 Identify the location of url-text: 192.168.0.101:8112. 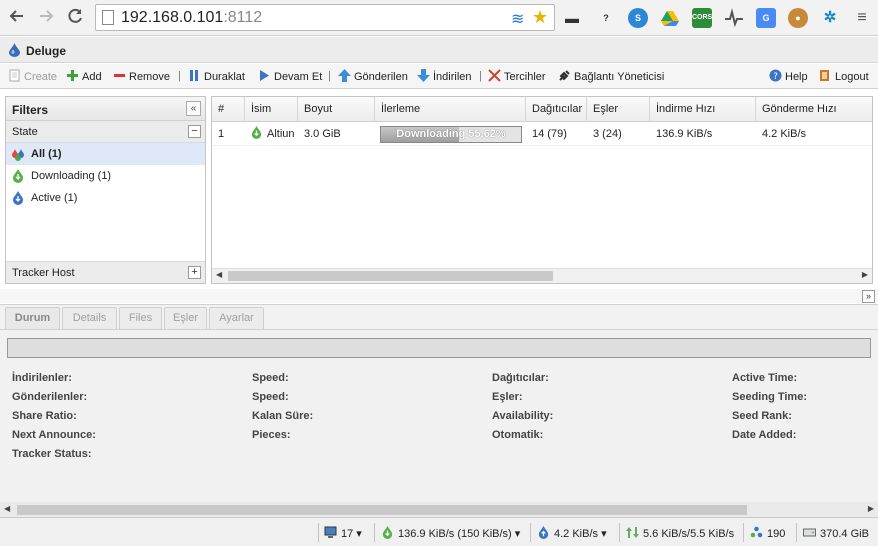
(192, 17).